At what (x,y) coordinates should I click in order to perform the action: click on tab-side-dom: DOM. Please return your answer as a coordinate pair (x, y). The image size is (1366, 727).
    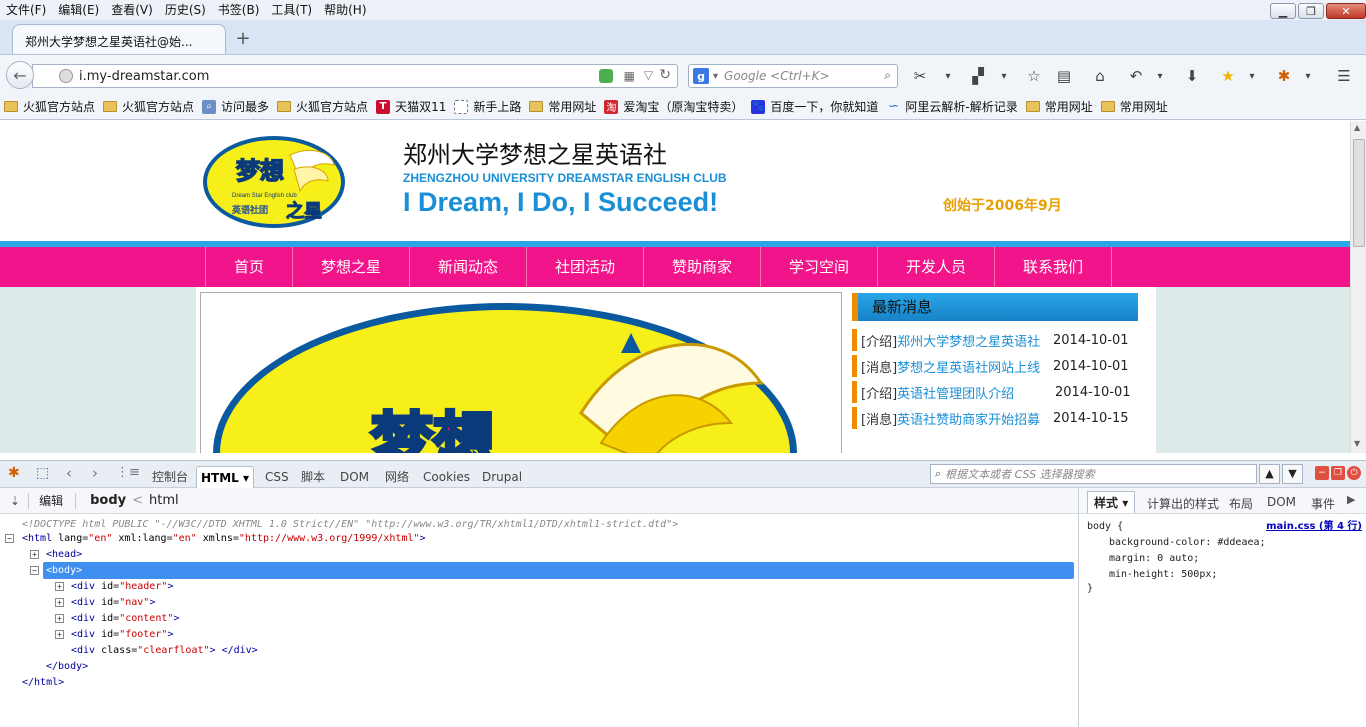
    Looking at the image, I should click on (1281, 502).